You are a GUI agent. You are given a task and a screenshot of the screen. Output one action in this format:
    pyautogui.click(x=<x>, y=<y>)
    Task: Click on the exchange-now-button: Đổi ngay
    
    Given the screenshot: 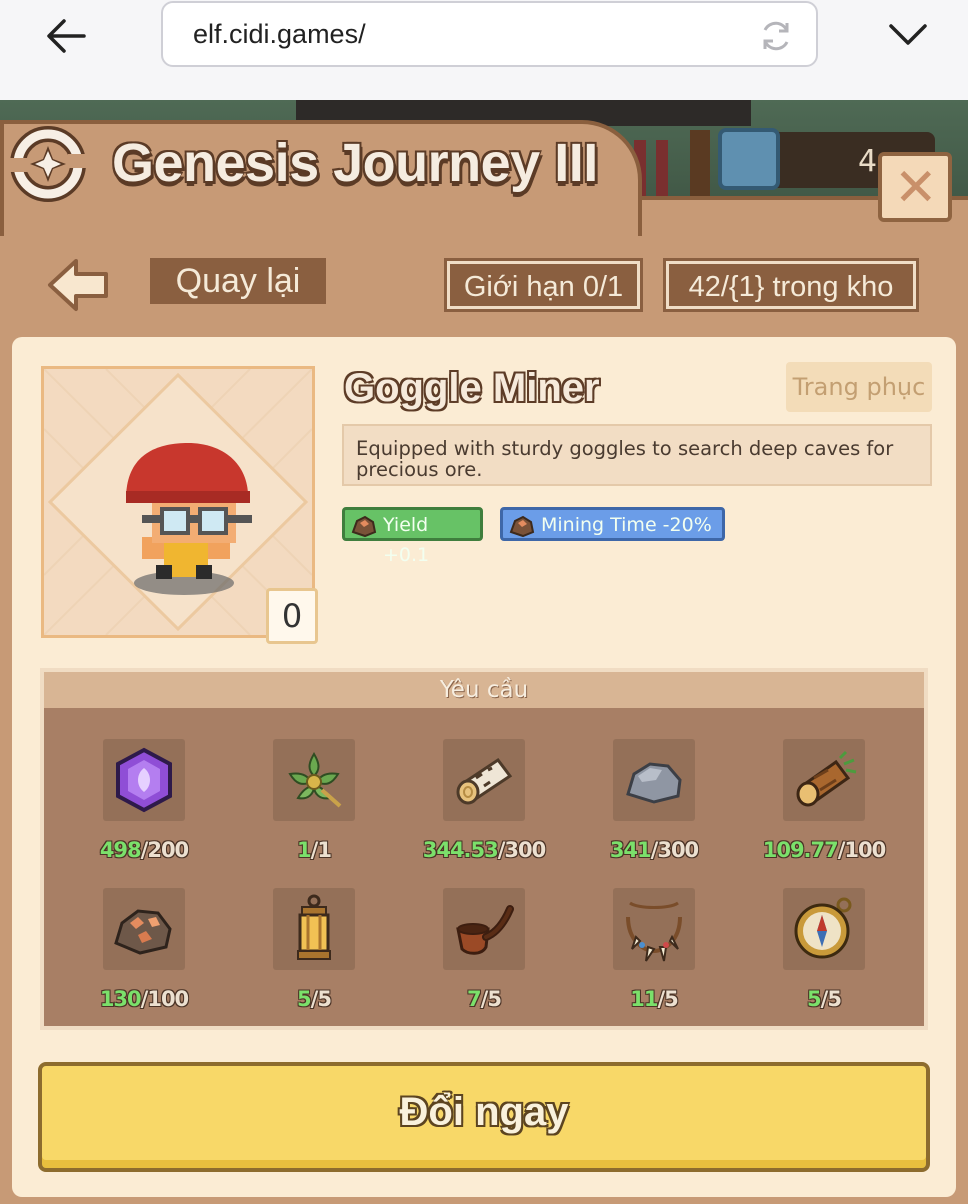 What is the action you would take?
    pyautogui.click(x=484, y=1117)
    